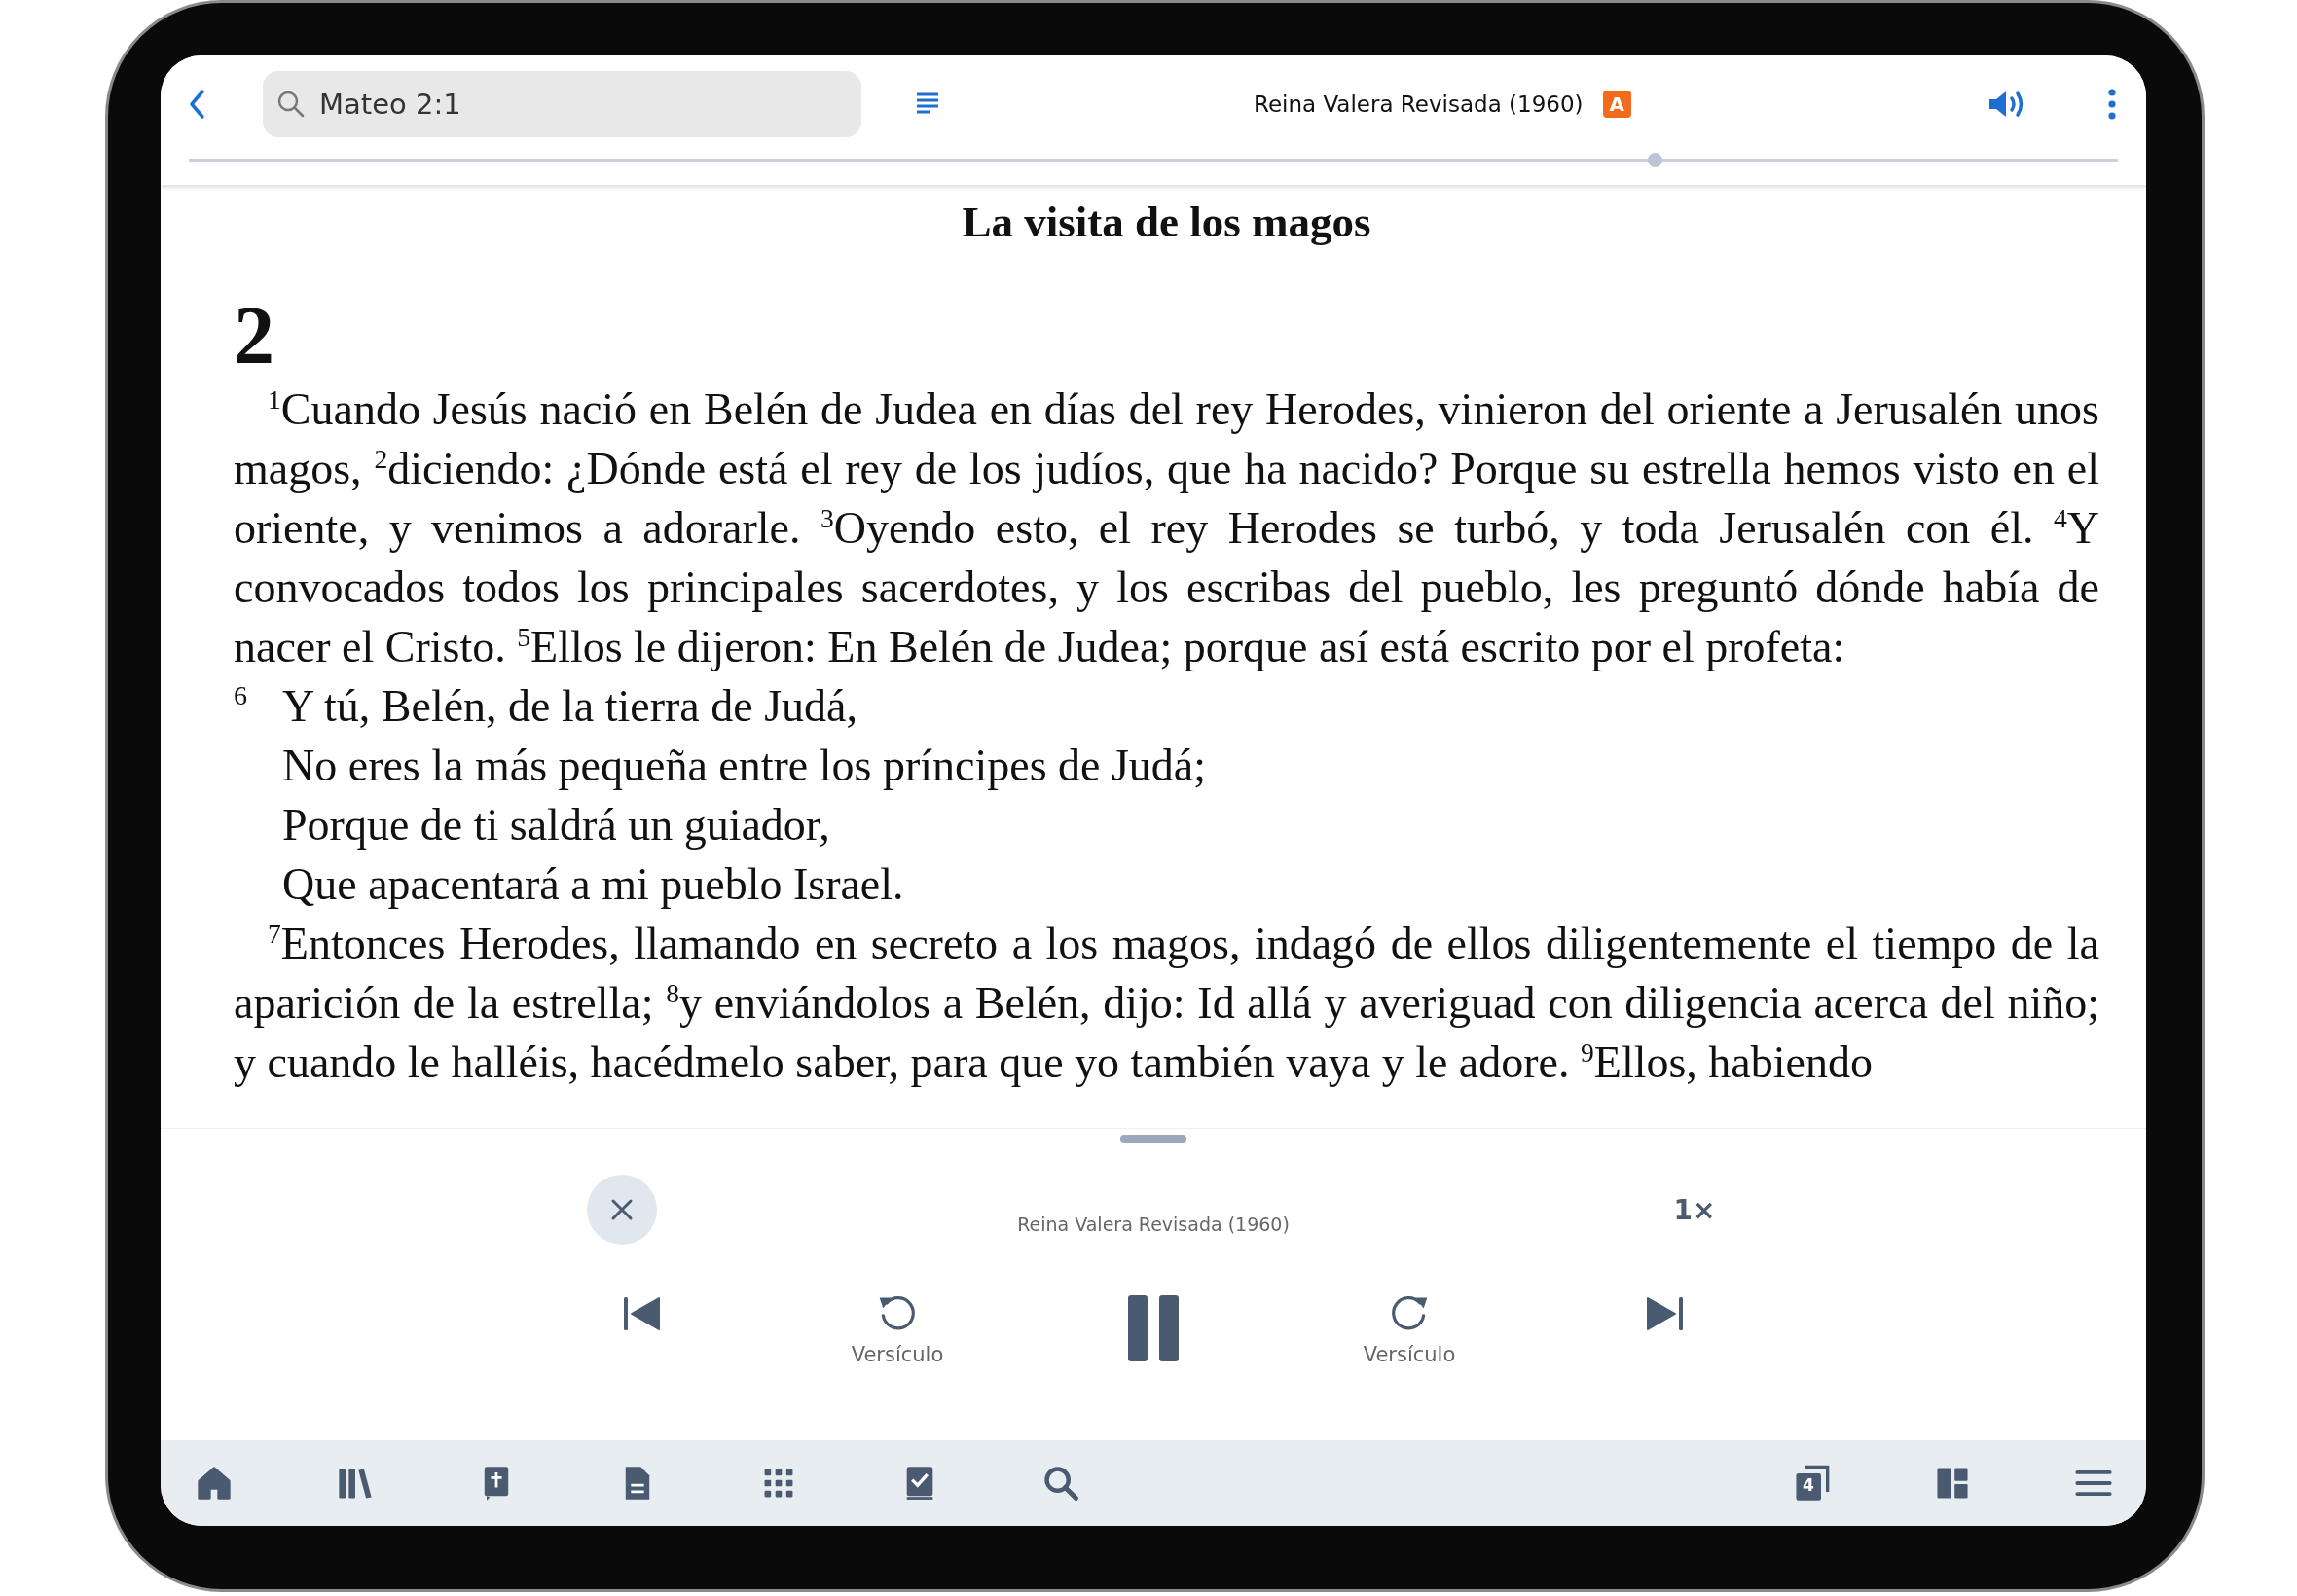 This screenshot has width=2297, height=1596. What do you see at coordinates (255, 336) in the screenshot?
I see `chapter-number: 2` at bounding box center [255, 336].